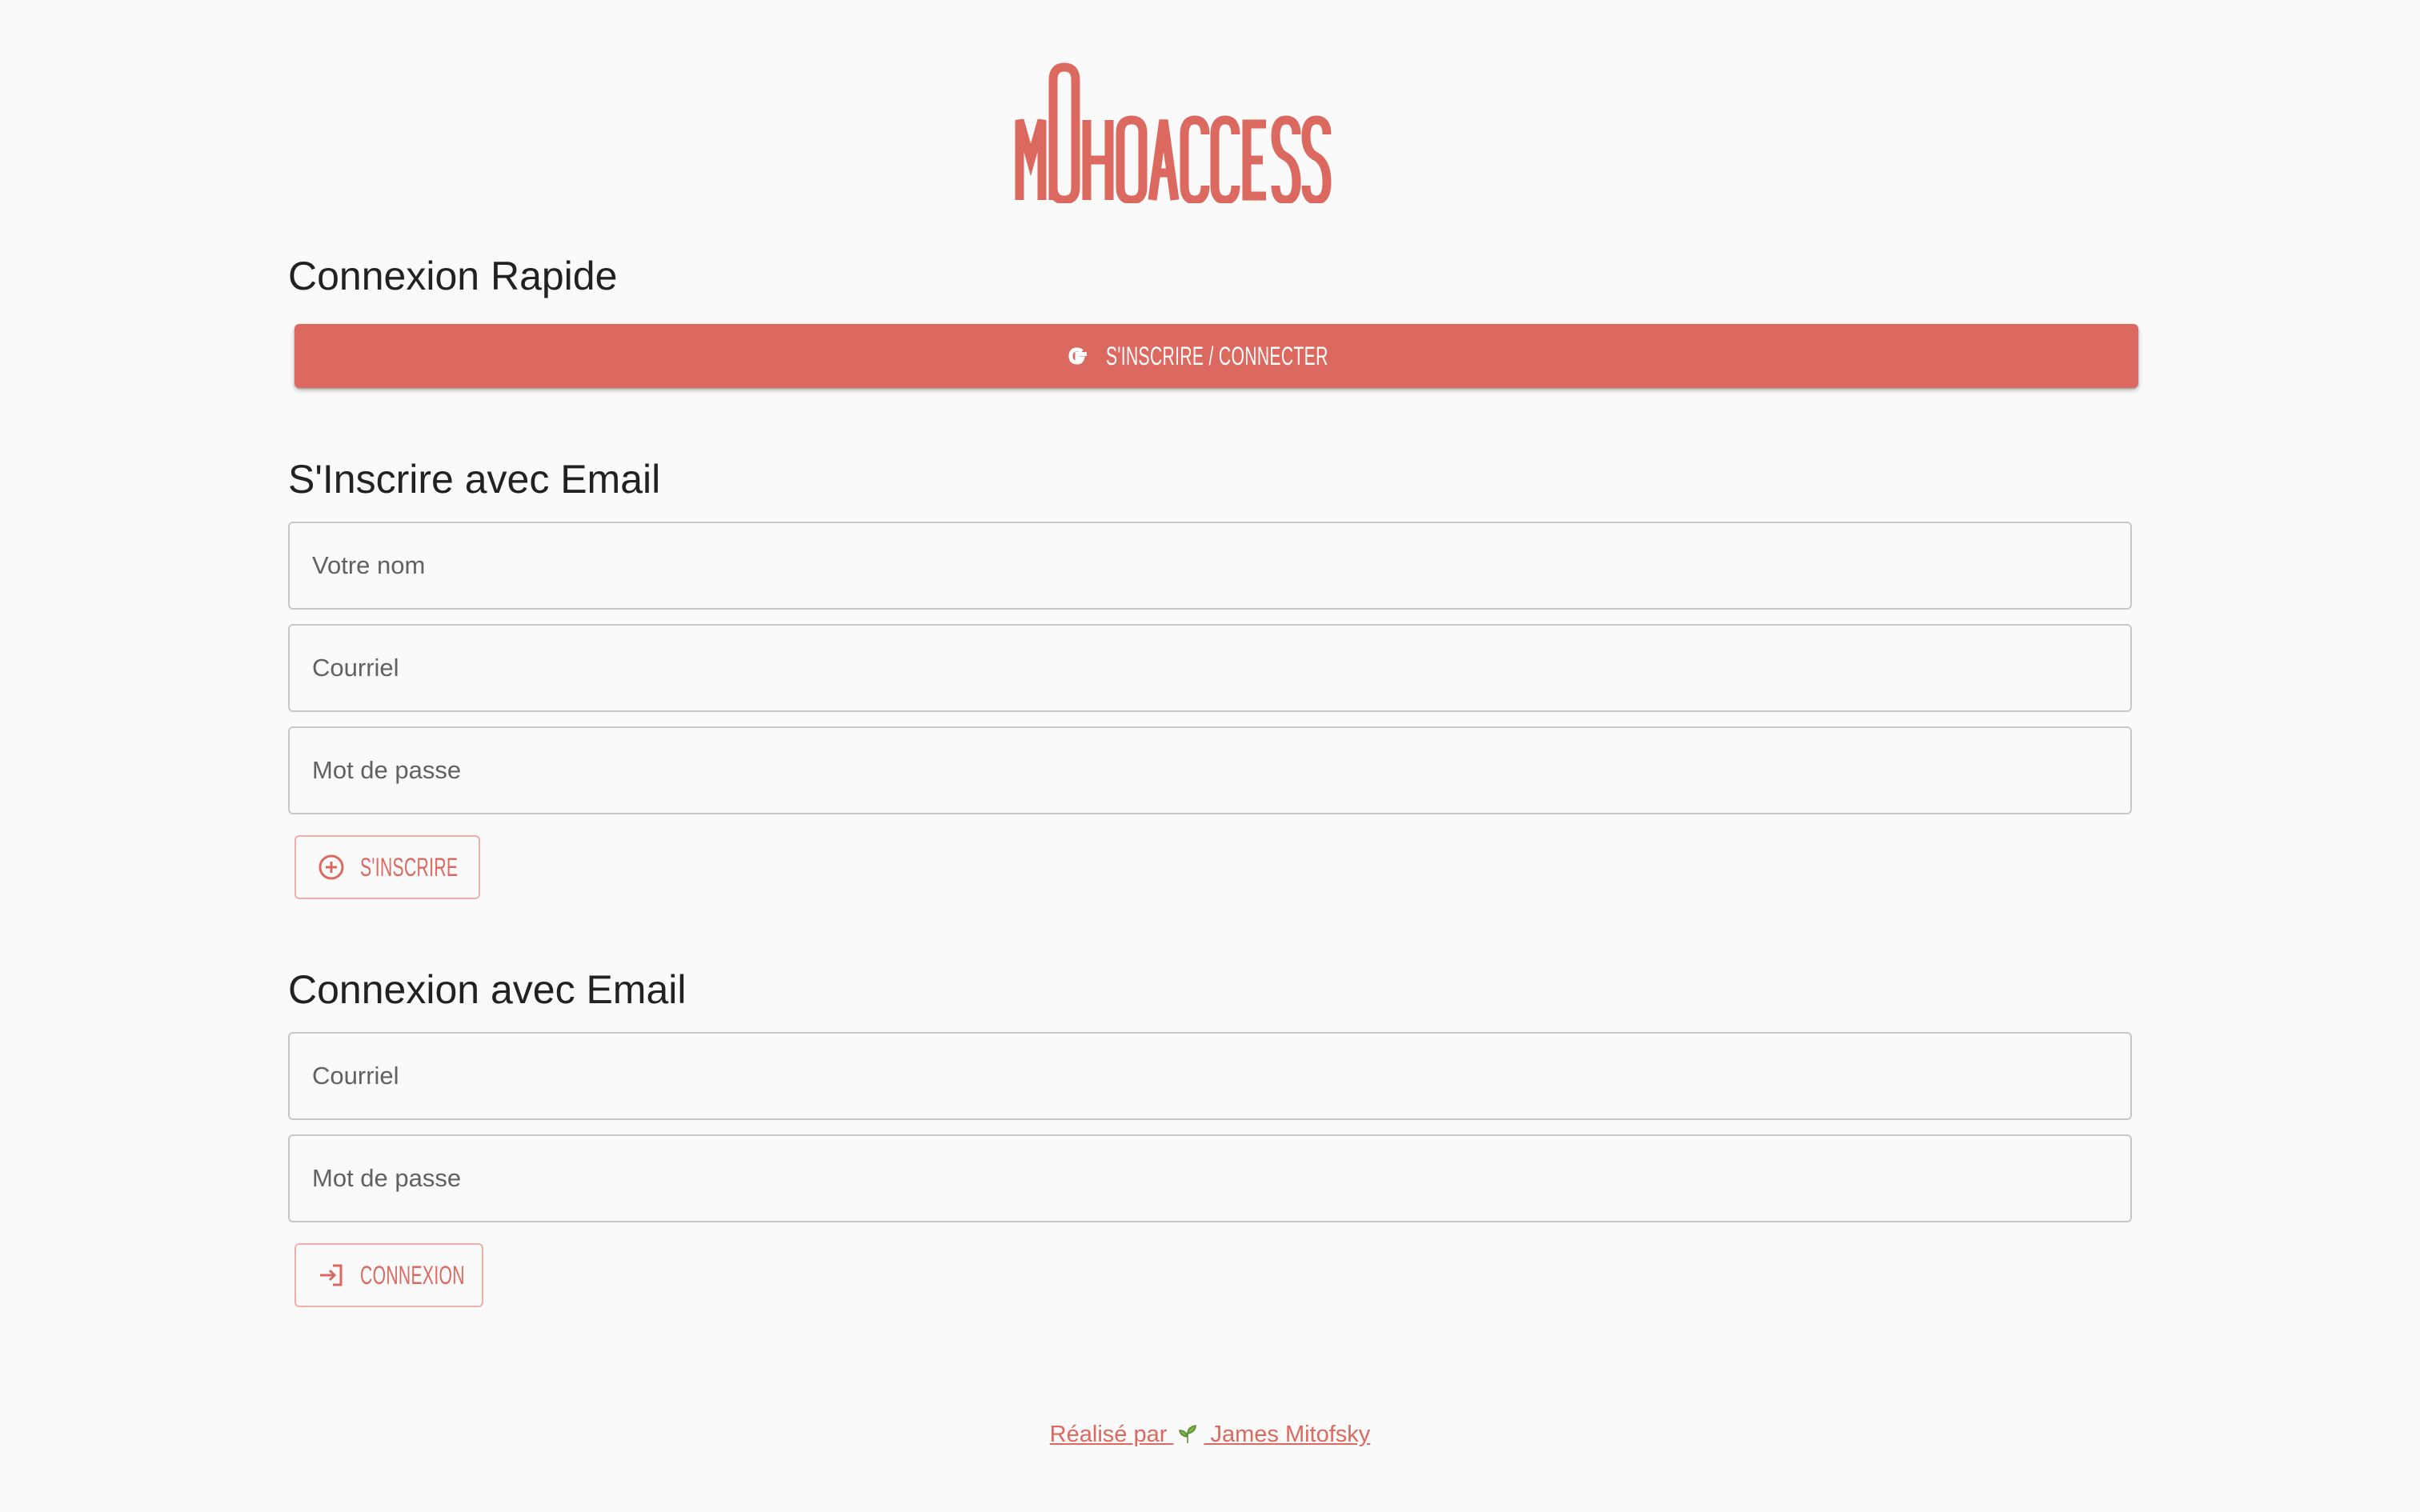 Image resolution: width=2420 pixels, height=1512 pixels. Describe the element at coordinates (453, 276) in the screenshot. I see `quick-login-heading: Connexion Rapide` at that location.